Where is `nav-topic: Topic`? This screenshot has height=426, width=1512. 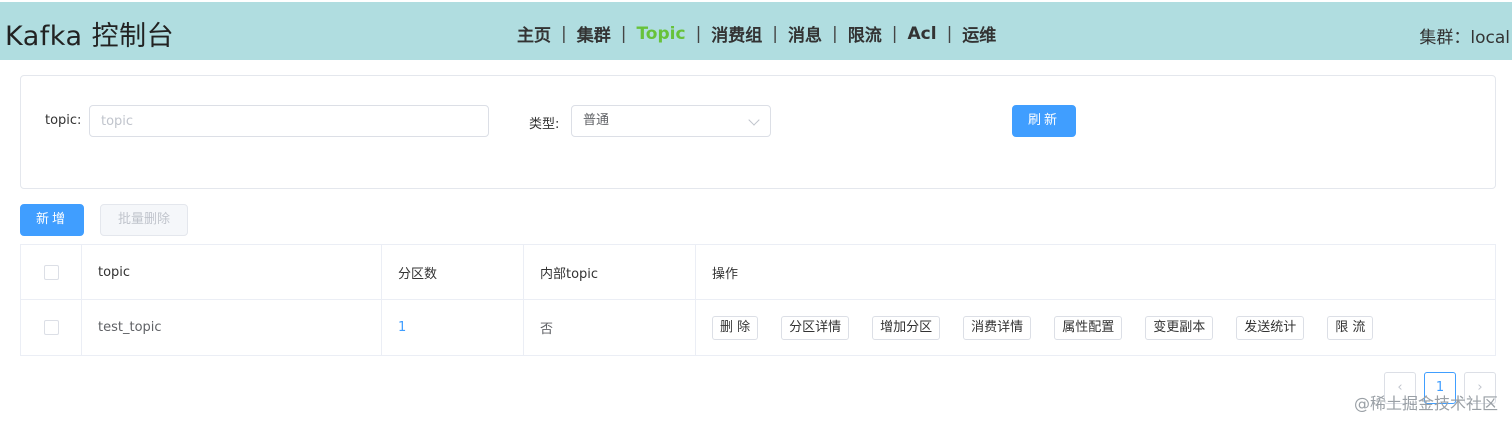
nav-topic: Topic is located at coordinates (660, 34).